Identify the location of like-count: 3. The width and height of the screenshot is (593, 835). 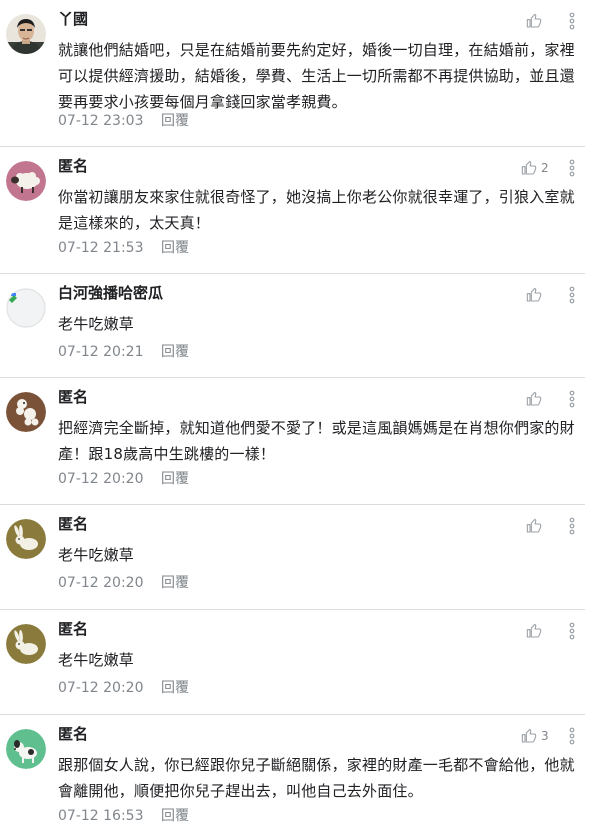
(545, 736).